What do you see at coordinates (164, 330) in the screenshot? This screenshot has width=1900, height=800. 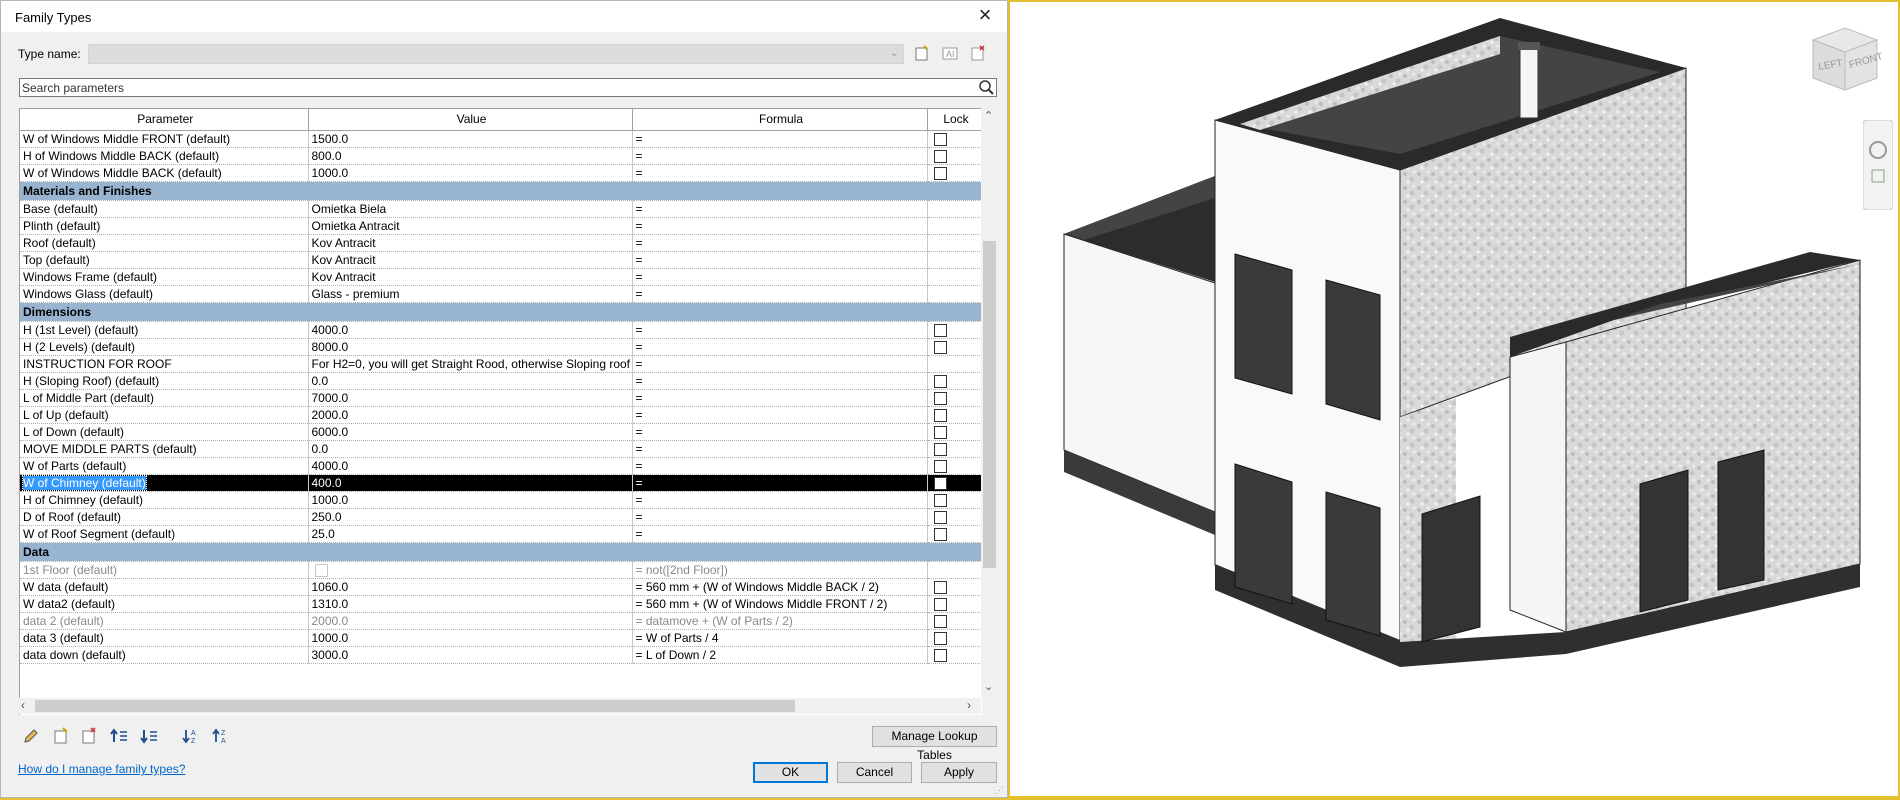 I see `parameter-name-cell: H (1st Level) (default)` at bounding box center [164, 330].